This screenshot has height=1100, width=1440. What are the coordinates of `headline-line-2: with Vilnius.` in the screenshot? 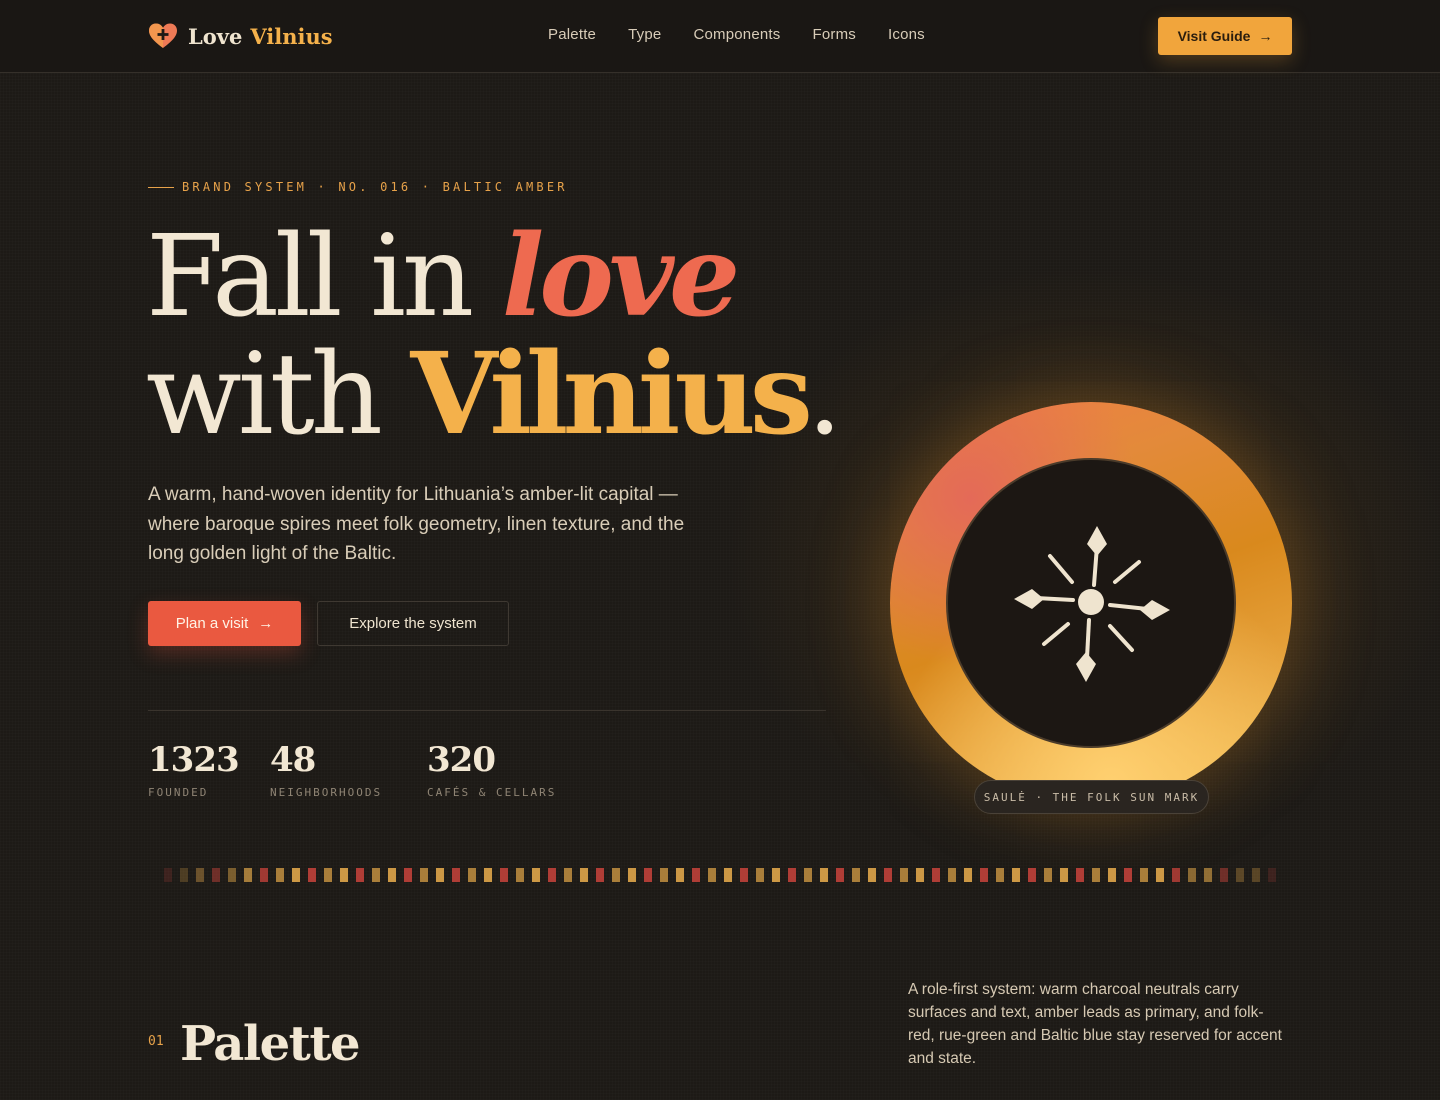 It's located at (494, 395).